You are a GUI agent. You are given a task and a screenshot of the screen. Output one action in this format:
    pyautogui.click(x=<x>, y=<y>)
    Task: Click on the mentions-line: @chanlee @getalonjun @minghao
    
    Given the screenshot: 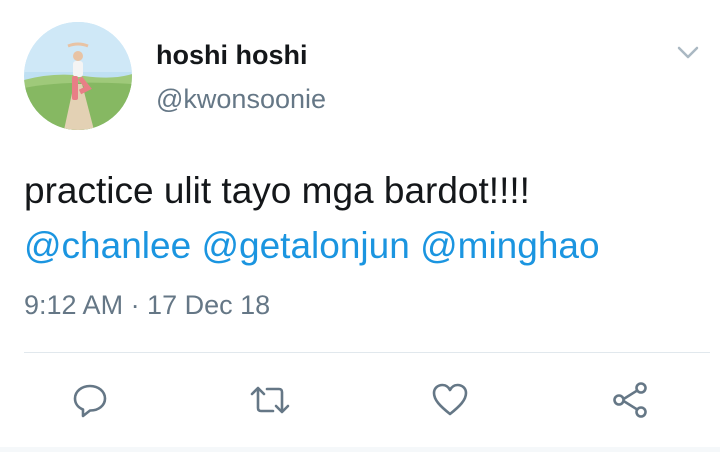 What is the action you would take?
    pyautogui.click(x=364, y=245)
    